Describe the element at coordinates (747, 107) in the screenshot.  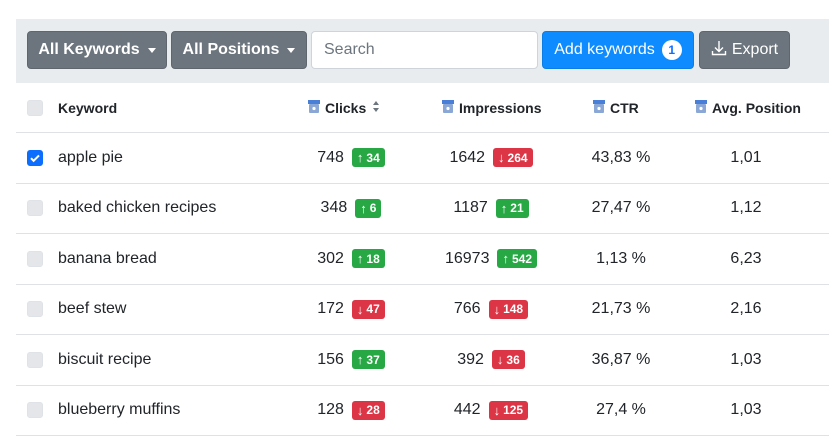
I see `column-header-avg-position: Avg. Position` at that location.